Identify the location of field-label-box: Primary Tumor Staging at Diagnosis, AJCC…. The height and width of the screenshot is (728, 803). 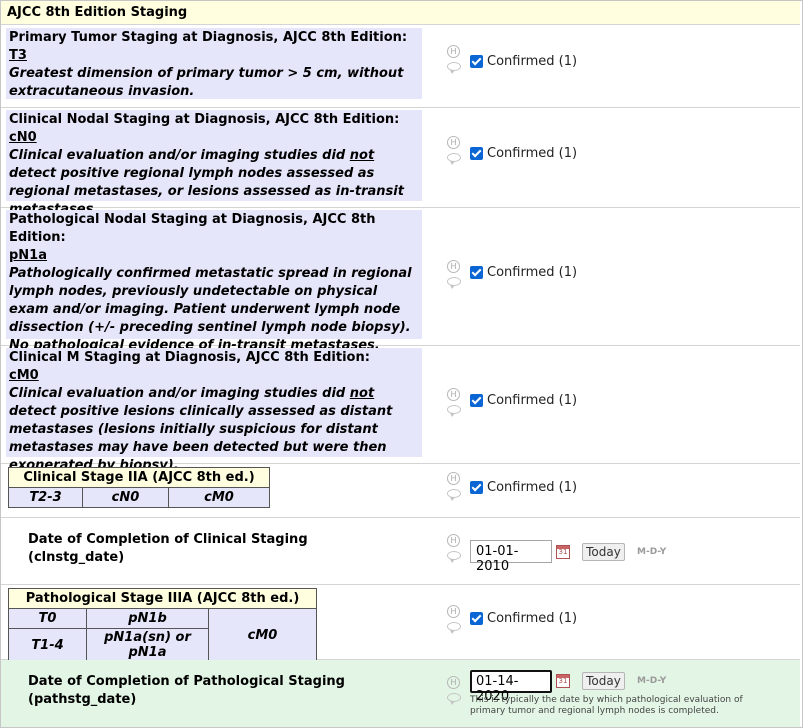
(214, 63).